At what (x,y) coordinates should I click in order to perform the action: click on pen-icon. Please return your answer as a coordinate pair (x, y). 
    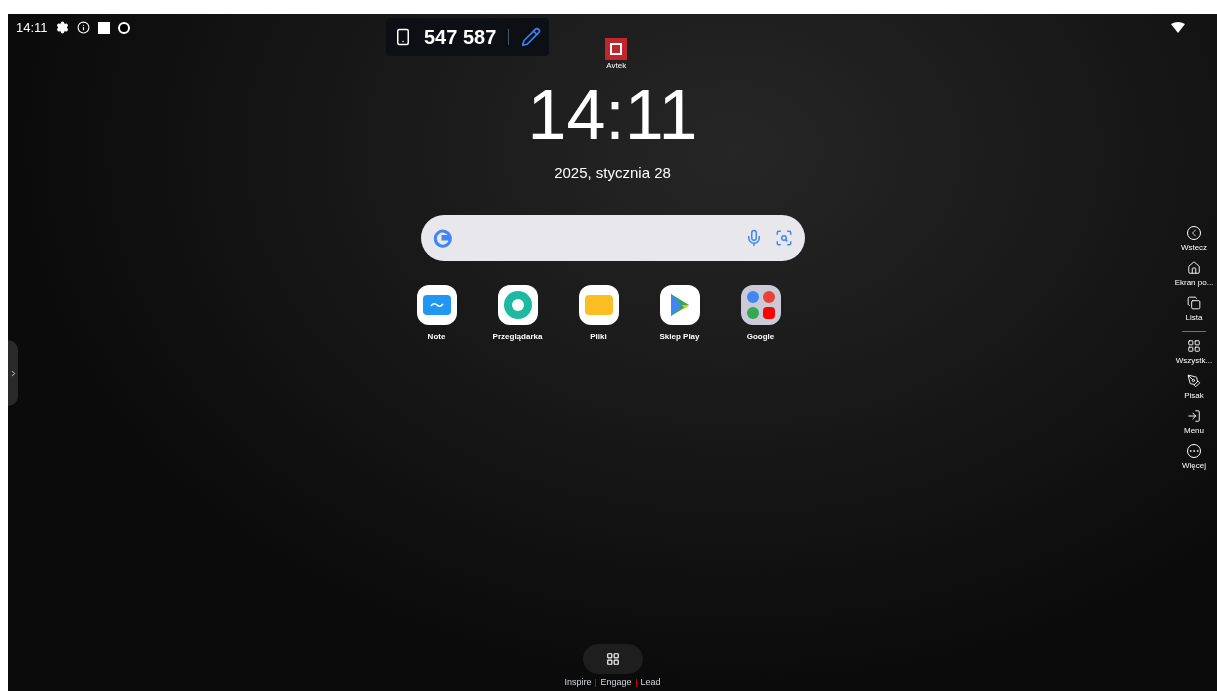
    Looking at the image, I should click on (1194, 381).